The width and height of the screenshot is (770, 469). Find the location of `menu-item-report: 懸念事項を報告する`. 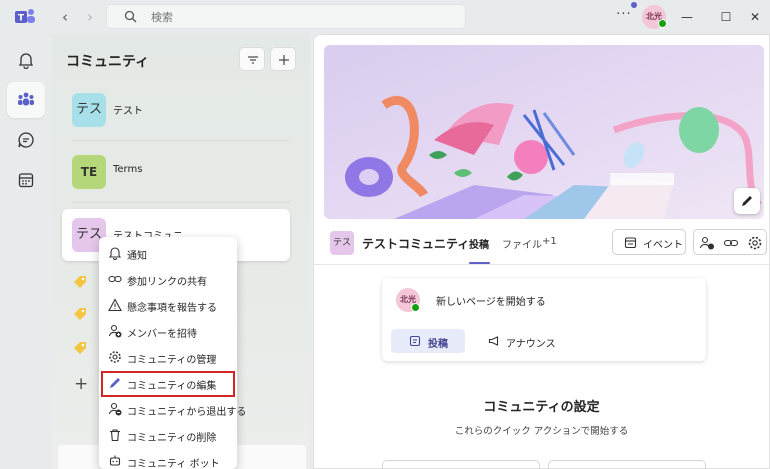

menu-item-report: 懸念事項を報告する is located at coordinates (168, 306).